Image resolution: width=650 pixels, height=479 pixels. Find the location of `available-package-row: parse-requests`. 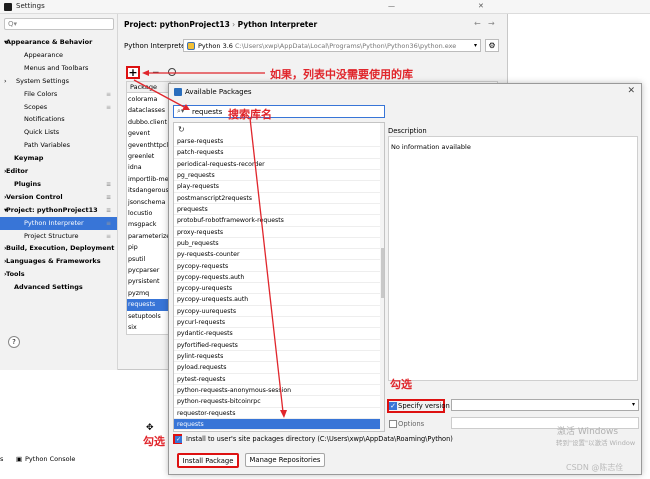

available-package-row: parse-requests is located at coordinates (277, 142).